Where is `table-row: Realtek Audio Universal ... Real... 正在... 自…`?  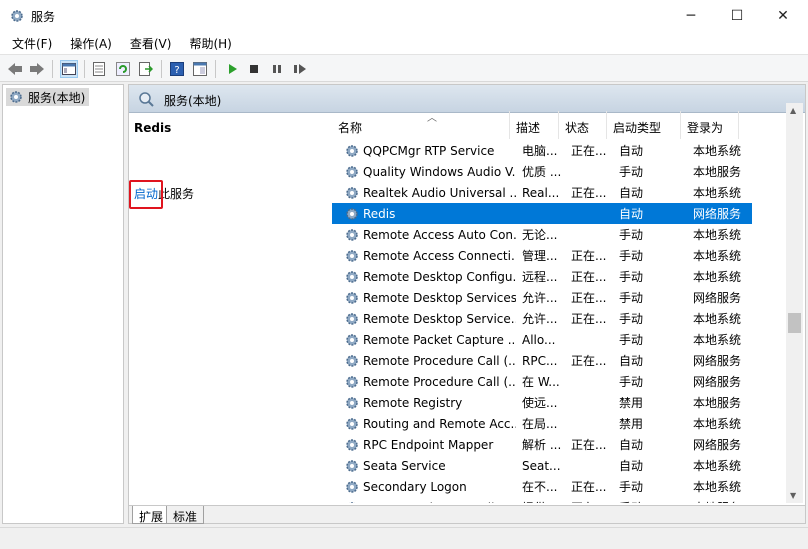
table-row: Realtek Audio Universal ... Real... 正在... 自… is located at coordinates (542, 192).